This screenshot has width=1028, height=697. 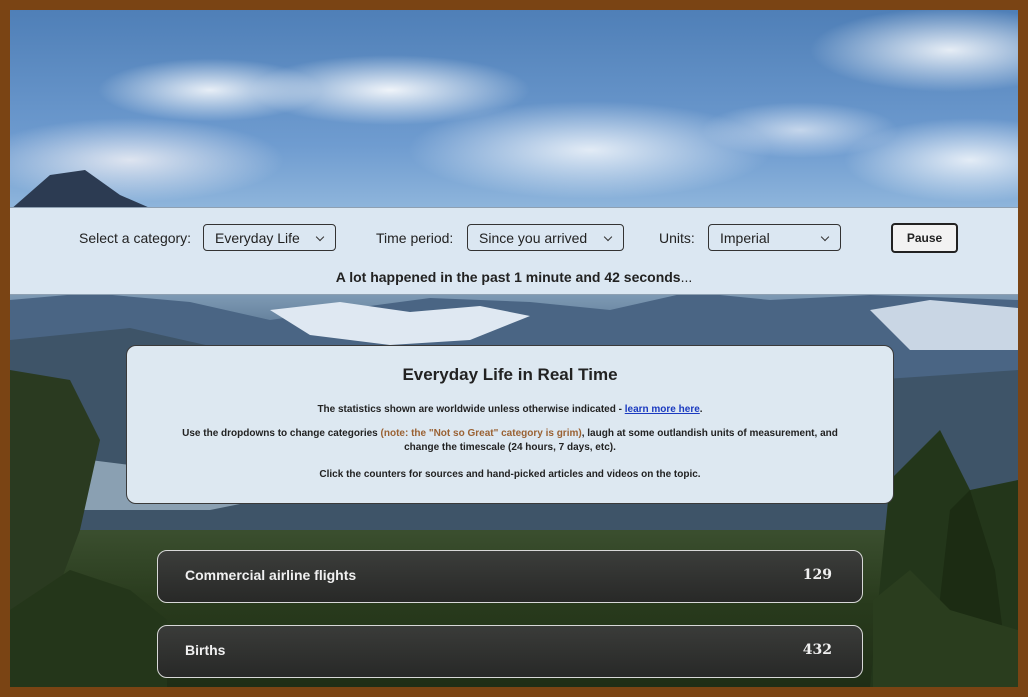 I want to click on pause-button: Pause, so click(x=924, y=238).